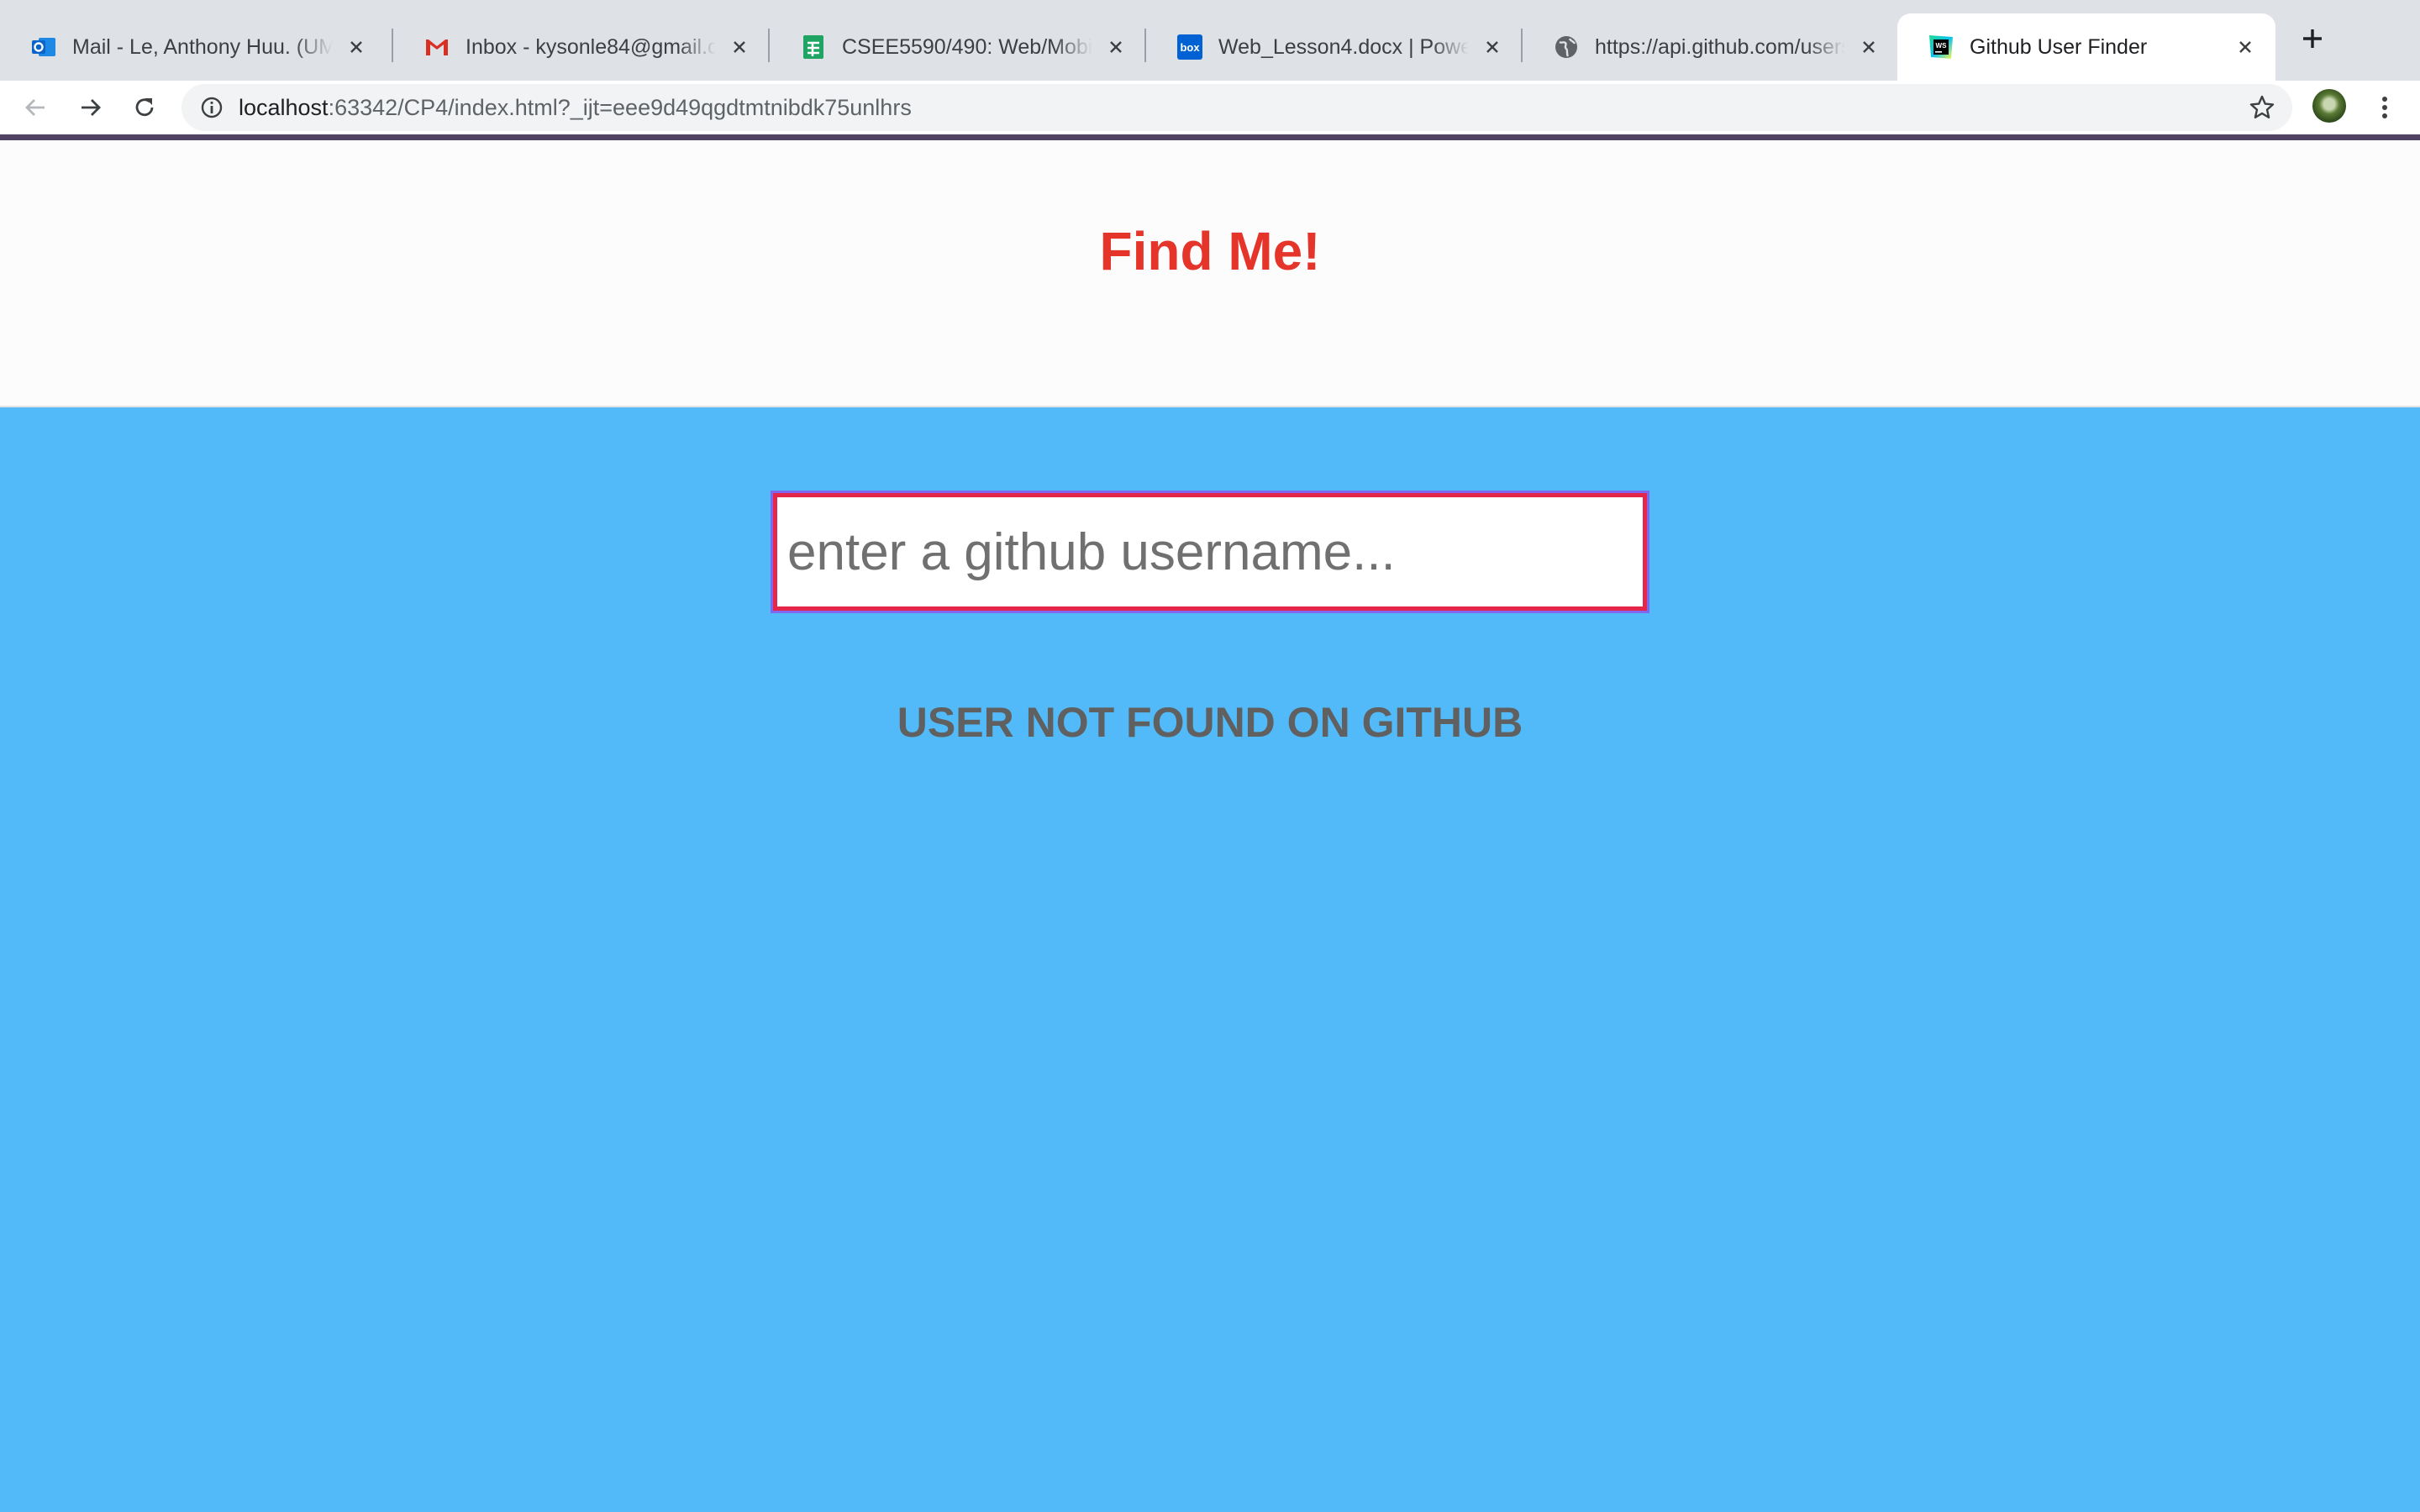 The image size is (2420, 1512). What do you see at coordinates (967, 46) in the screenshot?
I see `tab-title: CSEE5590/490: Web/Mobile` at bounding box center [967, 46].